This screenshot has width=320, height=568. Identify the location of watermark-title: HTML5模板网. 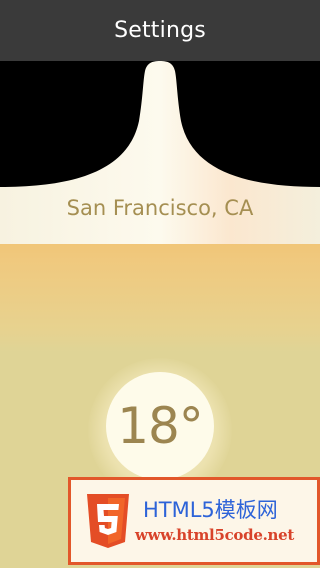
(210, 510).